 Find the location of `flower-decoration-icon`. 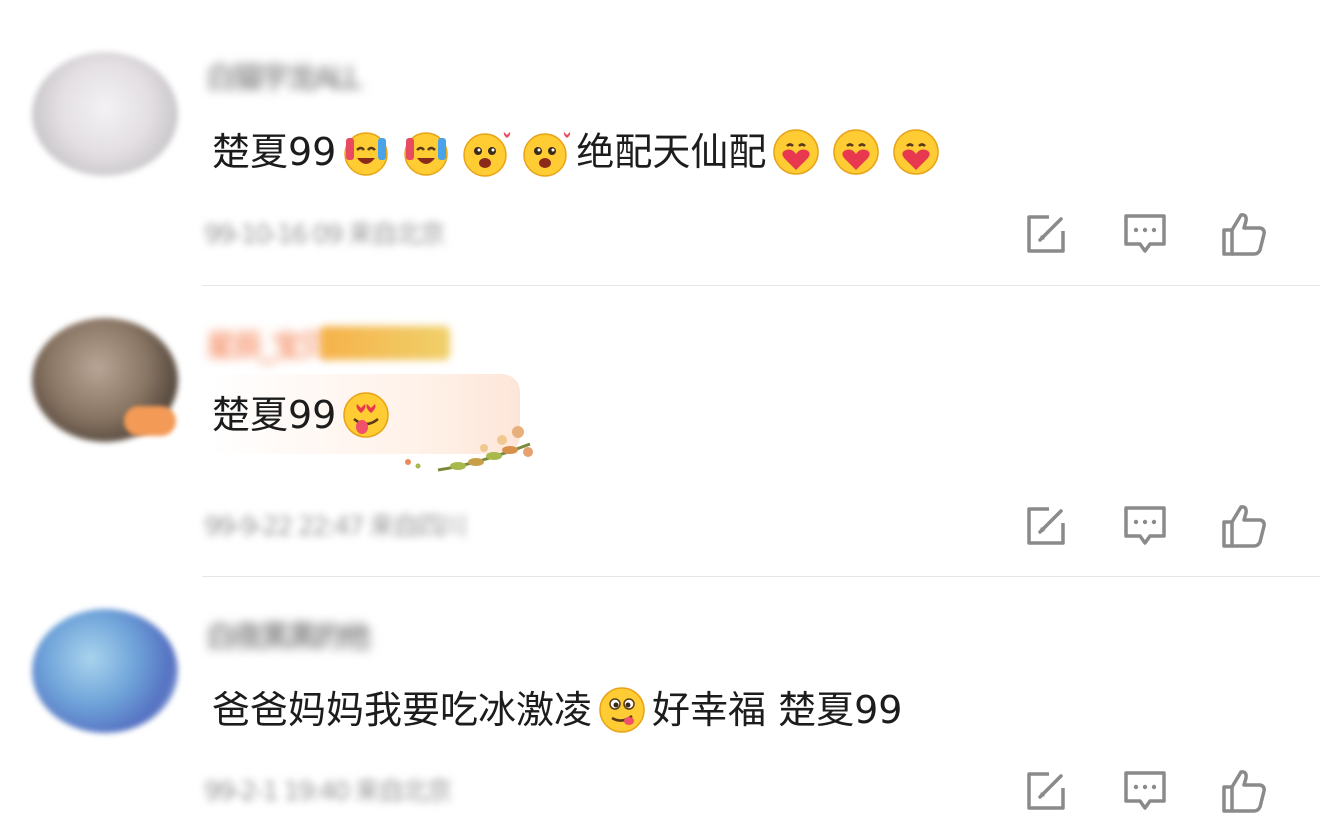

flower-decoration-icon is located at coordinates (469, 449).